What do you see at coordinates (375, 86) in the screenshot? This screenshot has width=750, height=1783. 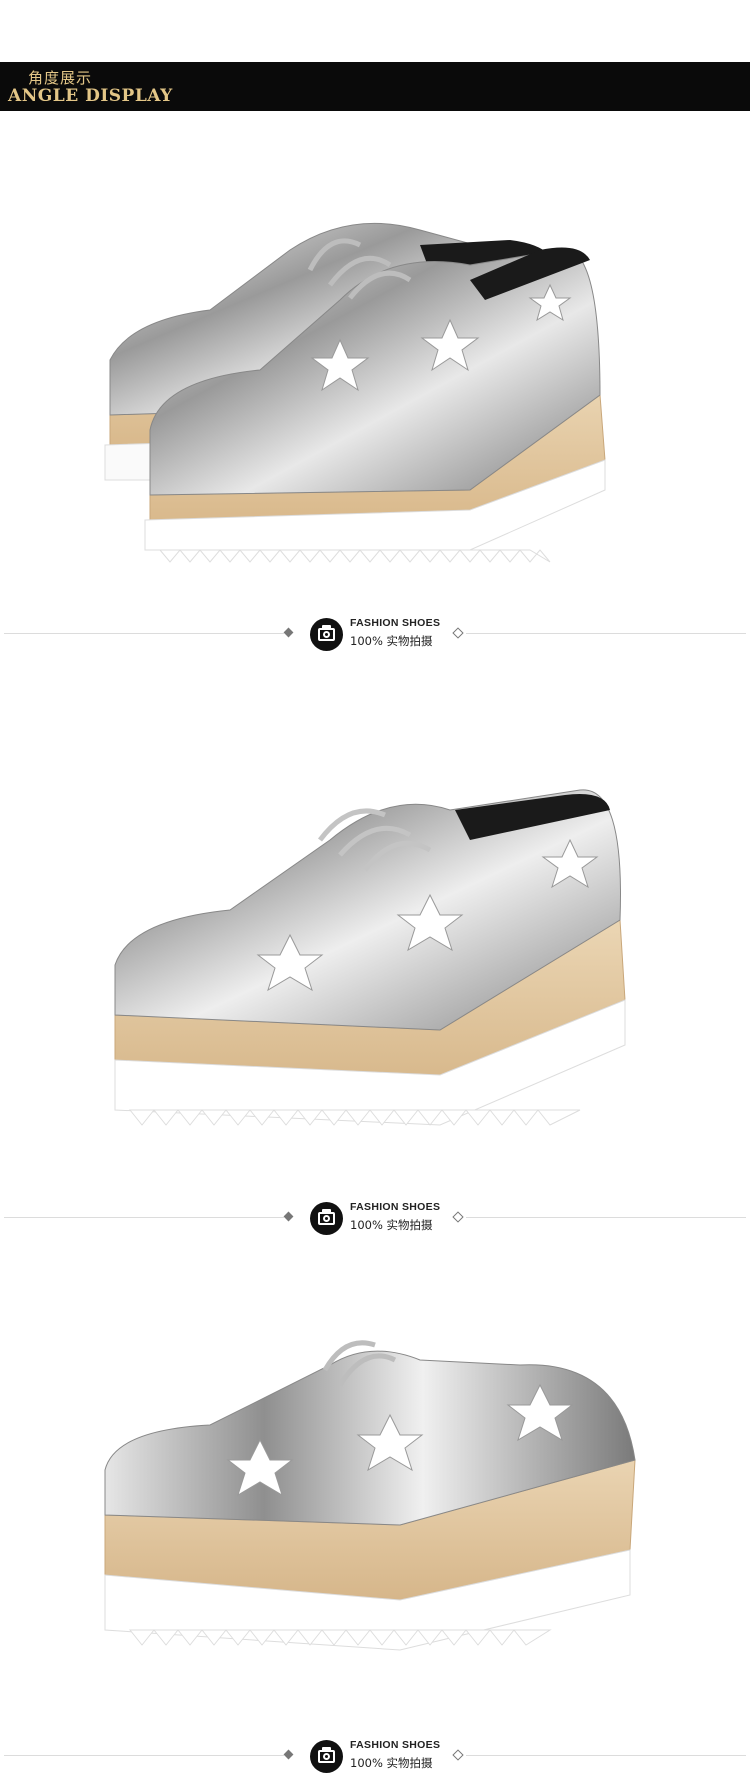 I see `section-header: 角度展示 ANGLE DISPLAY` at bounding box center [375, 86].